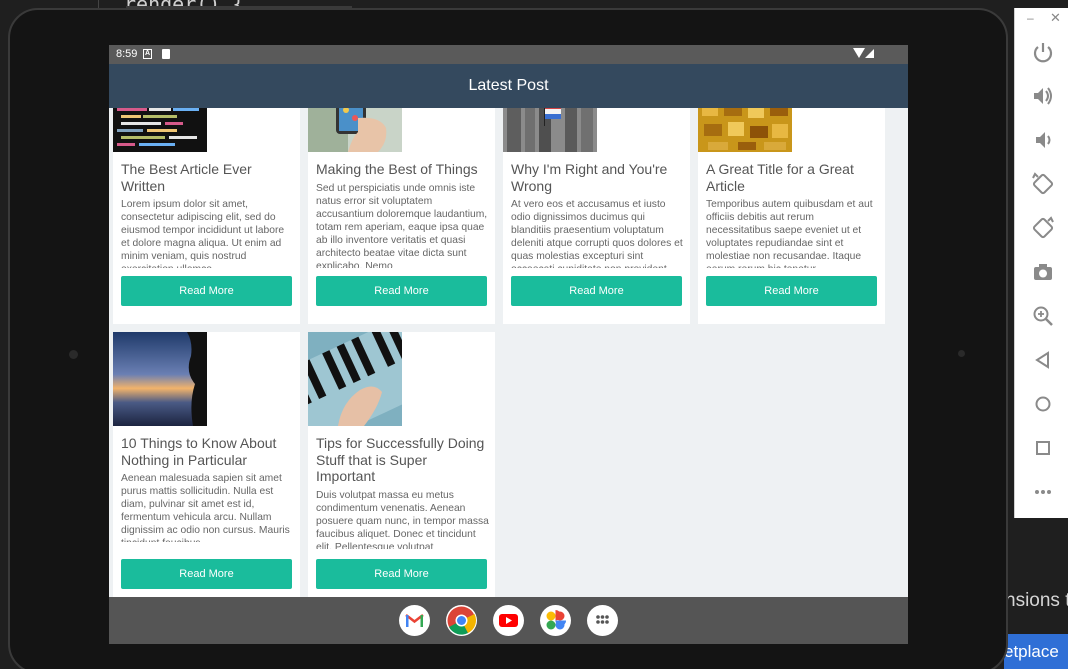 This screenshot has height=669, width=1068. Describe the element at coordinates (73, 354) in the screenshot. I see `tablet-sensor-left` at that location.